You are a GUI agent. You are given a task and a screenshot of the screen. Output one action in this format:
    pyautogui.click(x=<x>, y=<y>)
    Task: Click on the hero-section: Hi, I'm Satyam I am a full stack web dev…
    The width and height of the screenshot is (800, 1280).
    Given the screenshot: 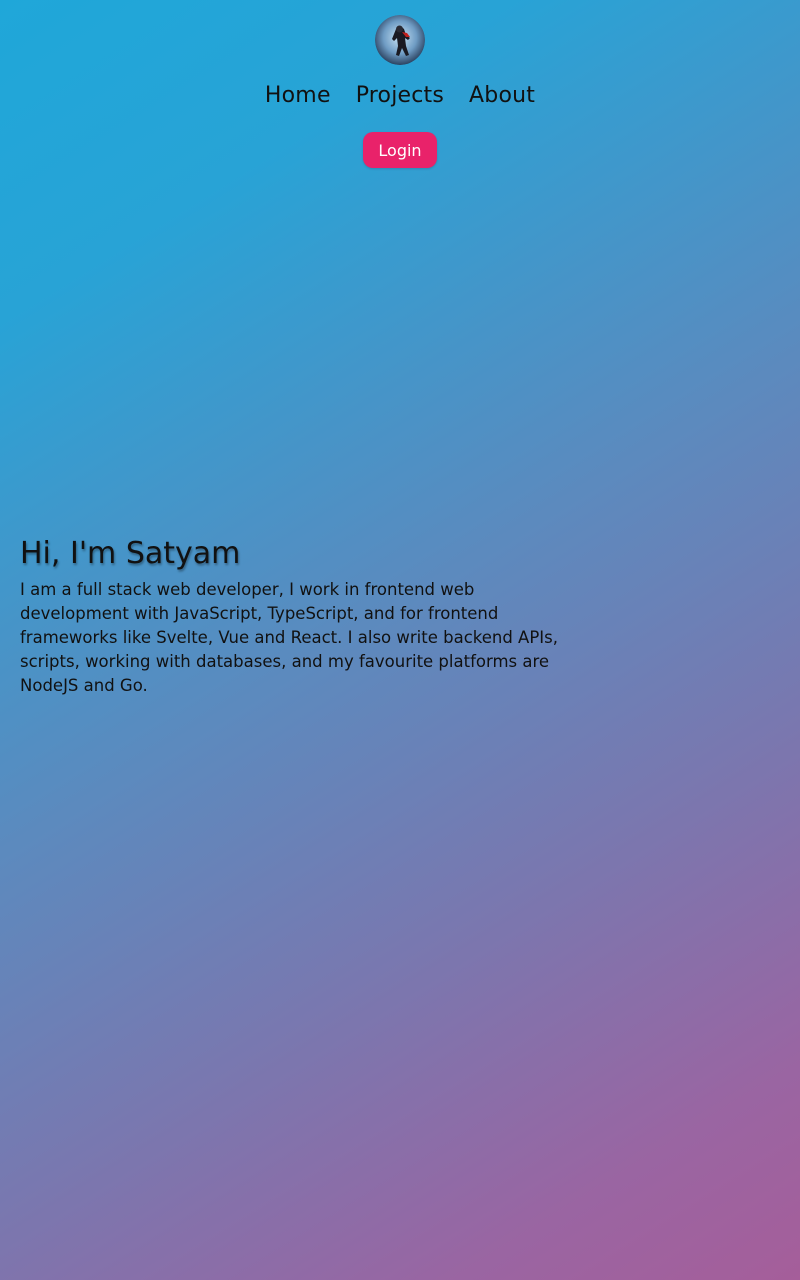 What is the action you would take?
    pyautogui.click(x=300, y=616)
    